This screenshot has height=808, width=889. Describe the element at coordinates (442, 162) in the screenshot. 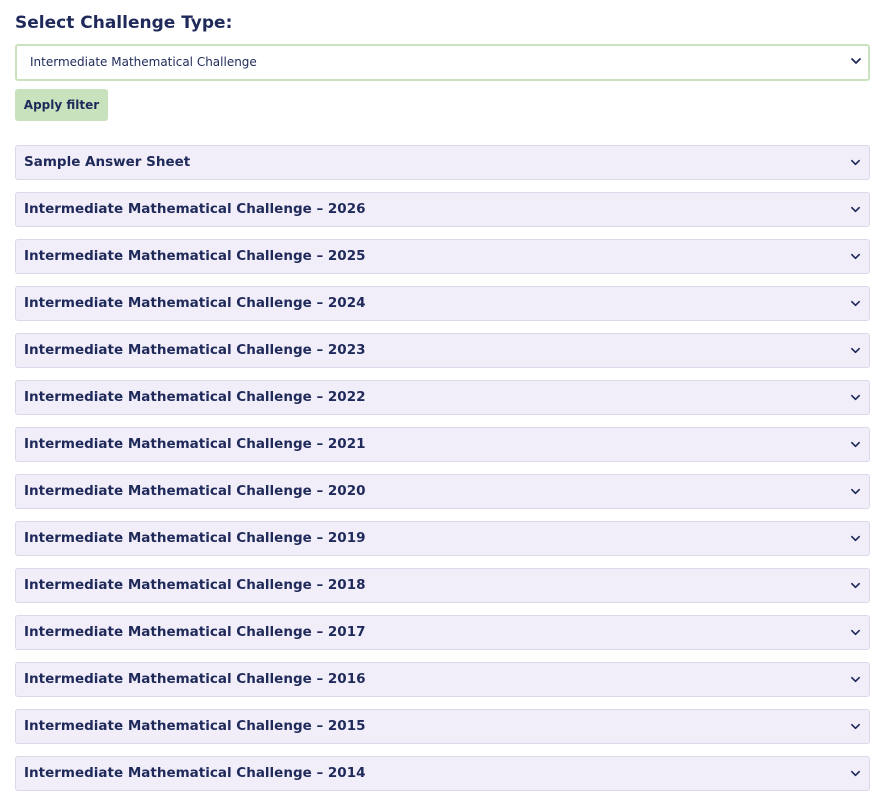

I see `accordion-item: Sample Answer Sheet` at that location.